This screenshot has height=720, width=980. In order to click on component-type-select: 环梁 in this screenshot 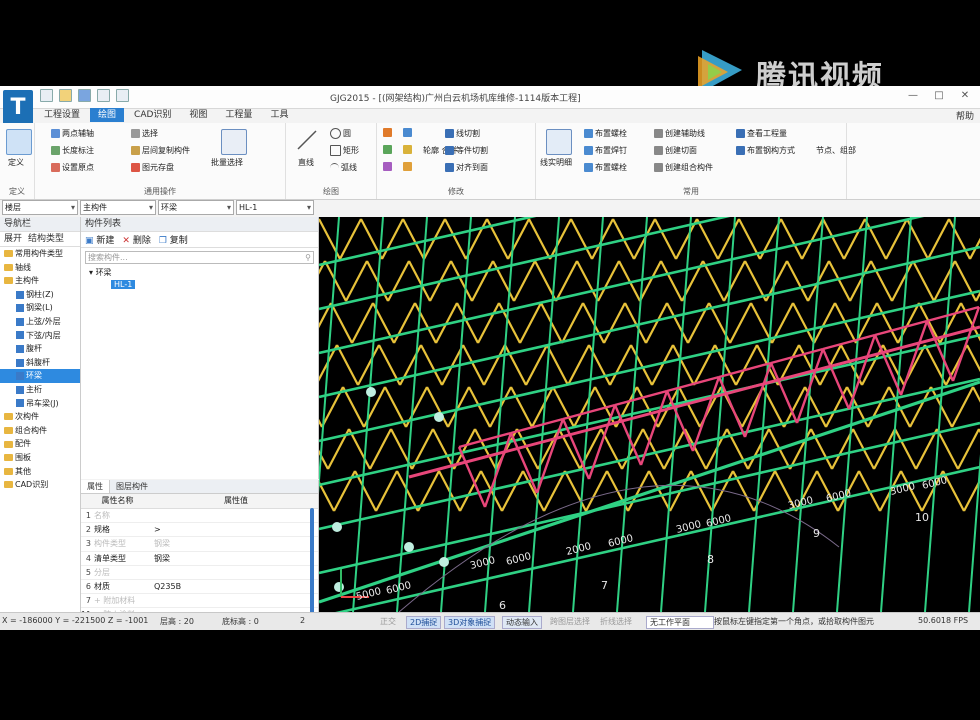, I will do `click(196, 207)`.